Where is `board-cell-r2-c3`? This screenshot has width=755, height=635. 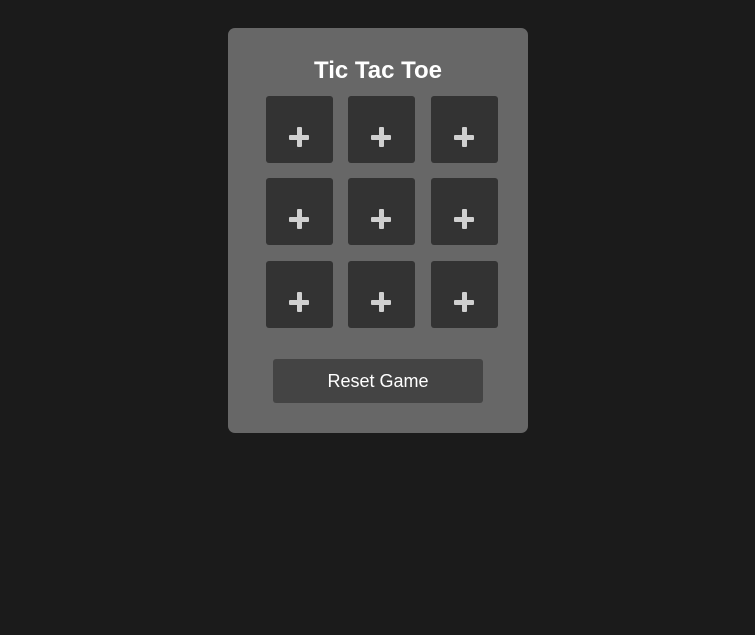 board-cell-r2-c3 is located at coordinates (464, 211).